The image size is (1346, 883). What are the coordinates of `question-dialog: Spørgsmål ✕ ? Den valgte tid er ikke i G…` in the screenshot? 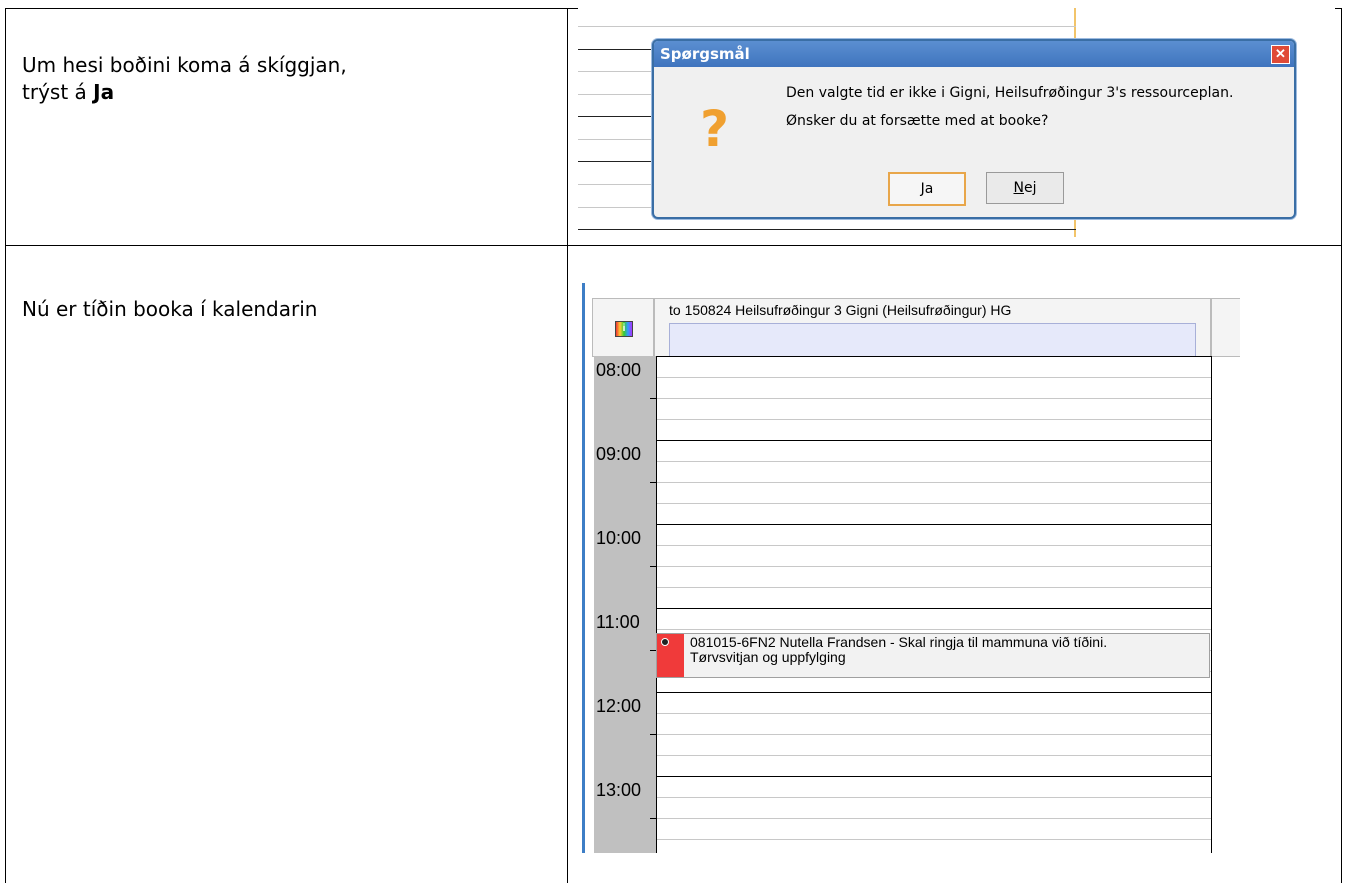 It's located at (974, 129).